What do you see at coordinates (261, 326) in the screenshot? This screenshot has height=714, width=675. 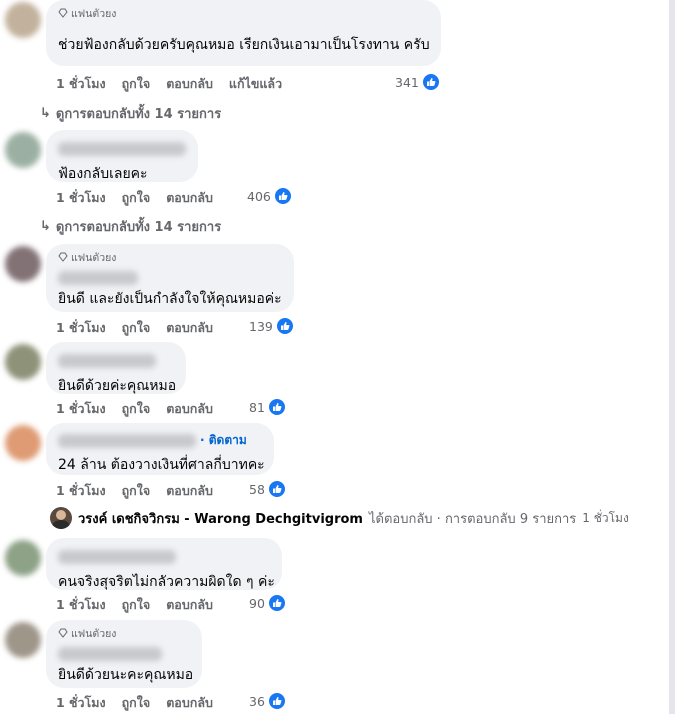 I see `reaction-number: 139` at bounding box center [261, 326].